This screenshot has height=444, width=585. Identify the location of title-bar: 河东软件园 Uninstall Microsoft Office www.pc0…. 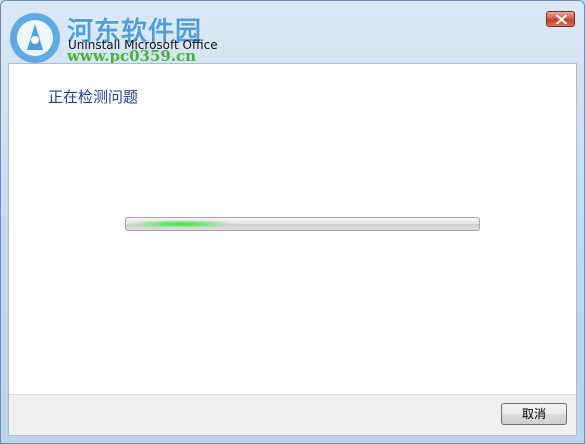
(292, 33).